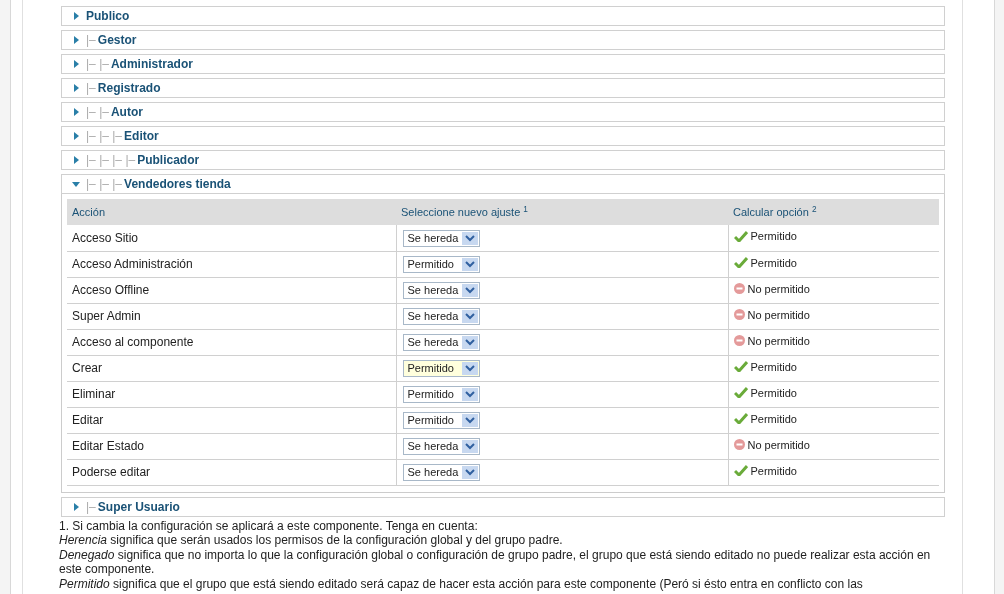 This screenshot has width=1004, height=594. What do you see at coordinates (231, 290) in the screenshot?
I see `table-cell: Acceso Offline` at bounding box center [231, 290].